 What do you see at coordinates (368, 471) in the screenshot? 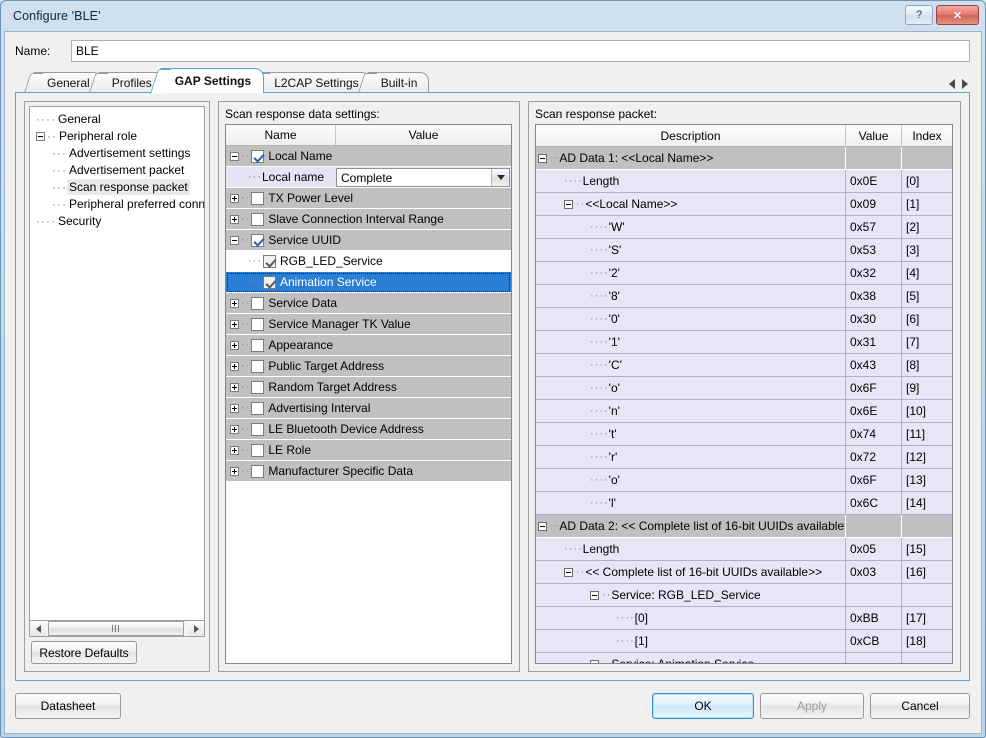
I see `settings-row: ·· Manufacturer Specific Data` at bounding box center [368, 471].